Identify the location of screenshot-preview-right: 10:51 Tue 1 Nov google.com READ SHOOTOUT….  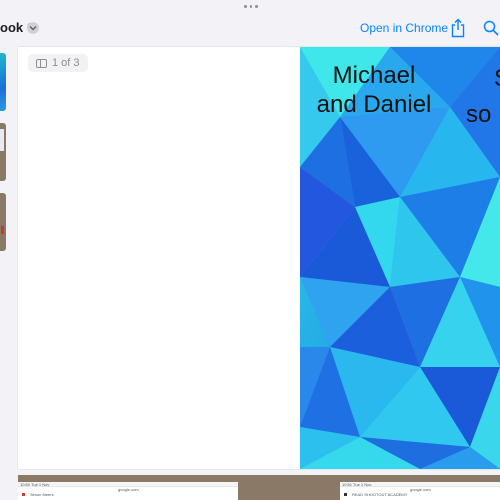
(420, 491).